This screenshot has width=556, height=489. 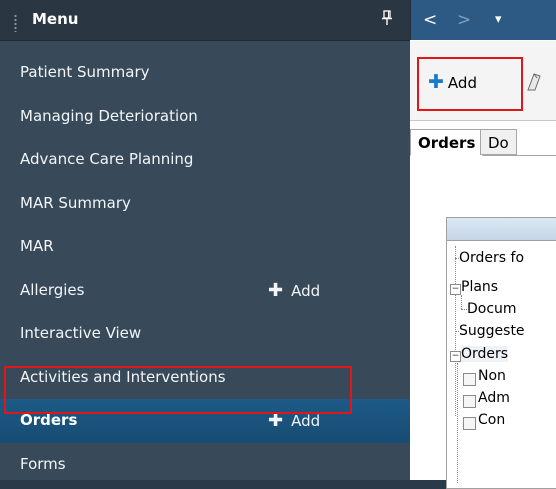 I want to click on allergies-add-button: ✚ Add, so click(x=294, y=291).